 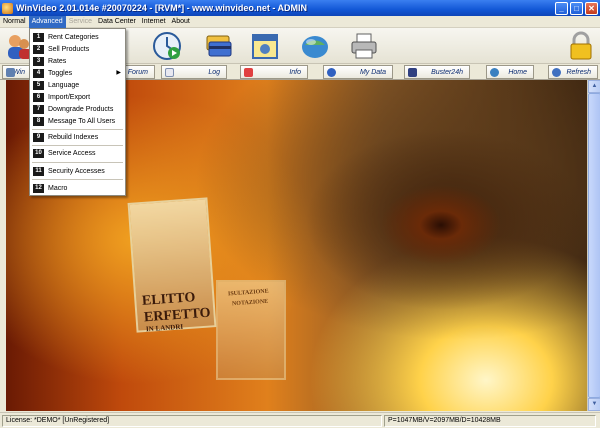 What do you see at coordinates (517, 72) in the screenshot?
I see `home-label: Home` at bounding box center [517, 72].